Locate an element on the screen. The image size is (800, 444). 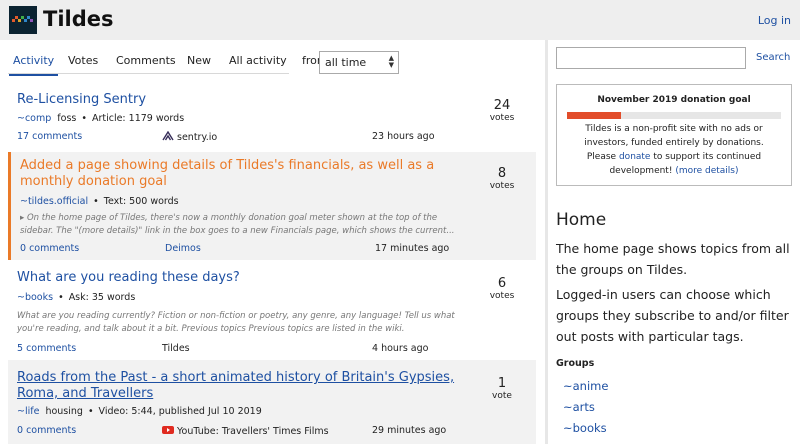
vote-number: 6 is located at coordinates (502, 283).